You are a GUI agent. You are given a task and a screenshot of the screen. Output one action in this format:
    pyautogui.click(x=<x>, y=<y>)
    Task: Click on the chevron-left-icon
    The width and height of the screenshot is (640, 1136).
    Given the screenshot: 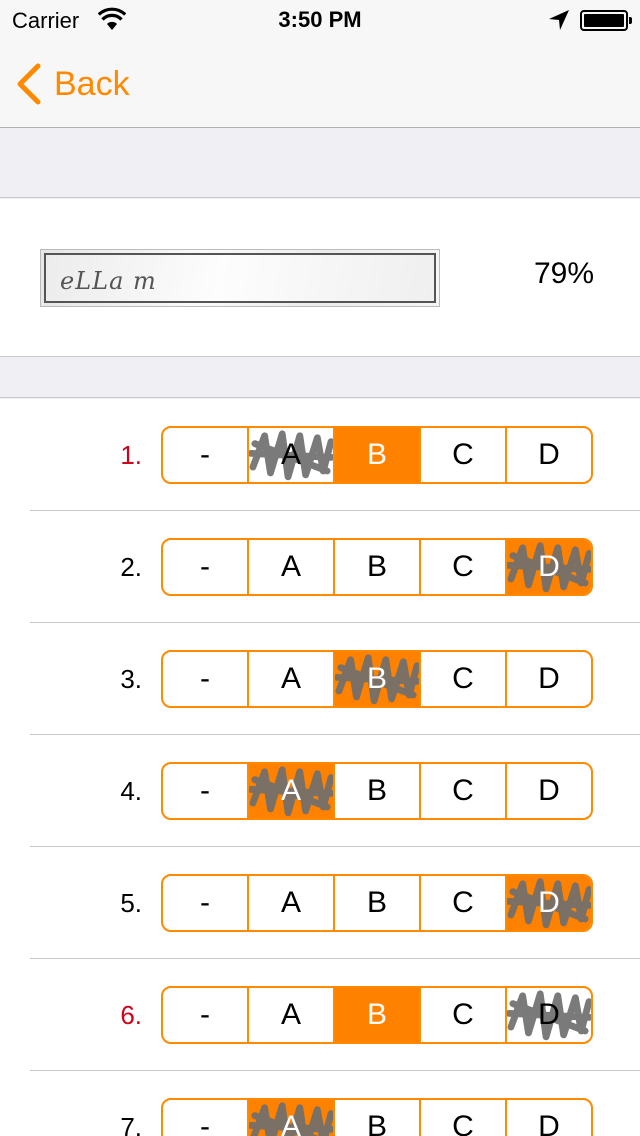 What is the action you would take?
    pyautogui.click(x=29, y=84)
    